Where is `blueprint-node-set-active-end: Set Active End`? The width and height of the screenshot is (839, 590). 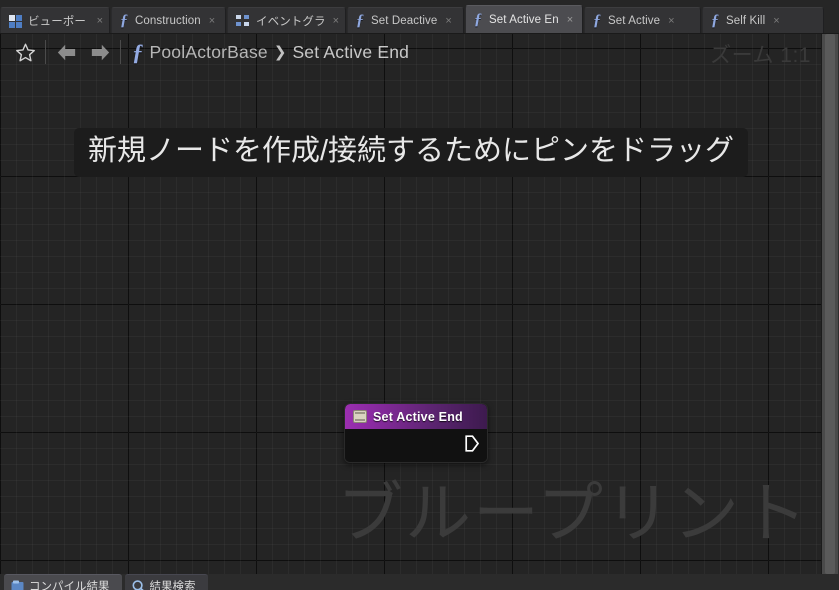 blueprint-node-set-active-end: Set Active End is located at coordinates (416, 433).